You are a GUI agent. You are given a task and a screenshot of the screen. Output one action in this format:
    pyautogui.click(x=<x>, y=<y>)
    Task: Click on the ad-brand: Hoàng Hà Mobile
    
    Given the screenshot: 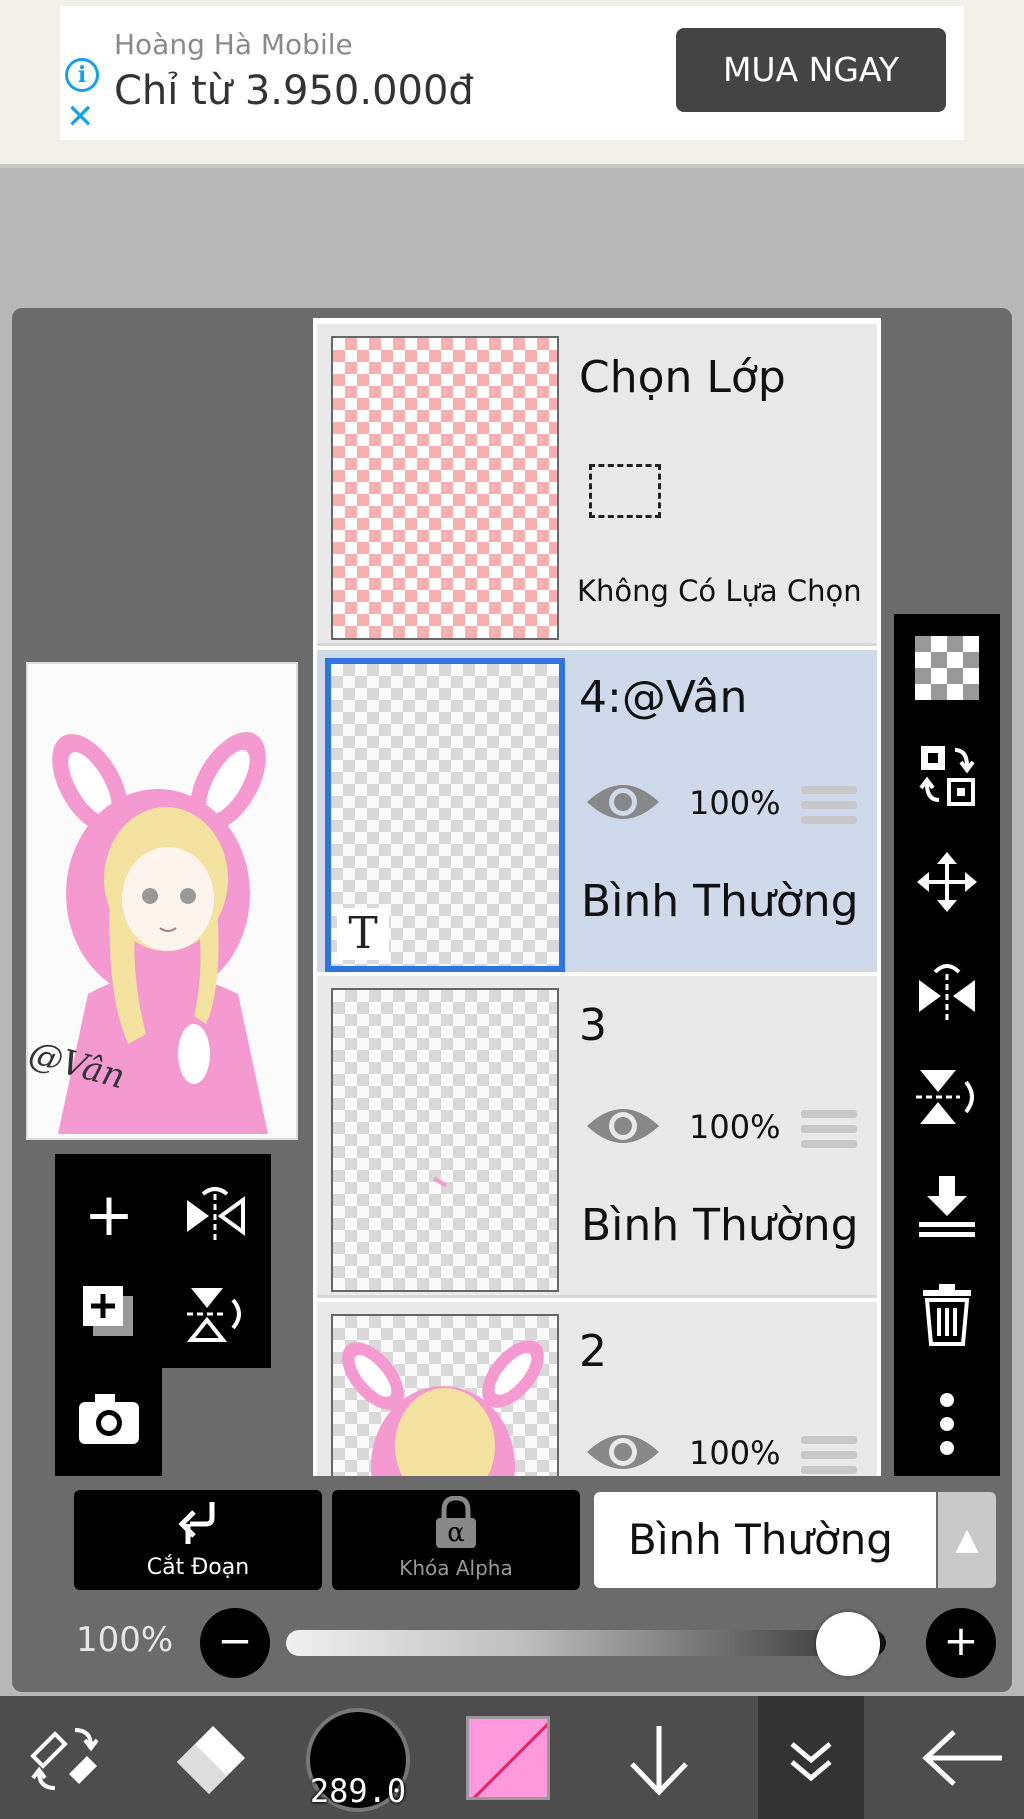 What is the action you would take?
    pyautogui.click(x=233, y=44)
    